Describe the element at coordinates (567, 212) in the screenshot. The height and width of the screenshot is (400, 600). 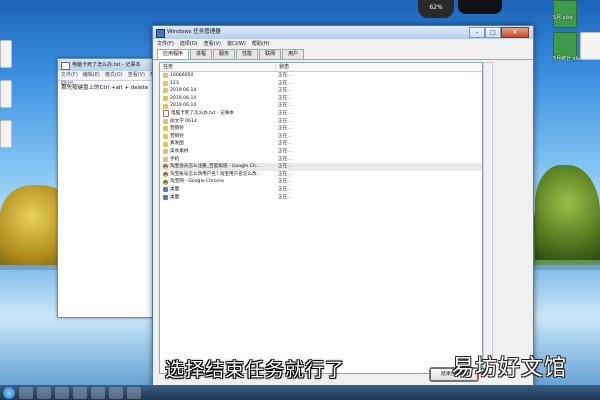
I see `background-tree-right` at that location.